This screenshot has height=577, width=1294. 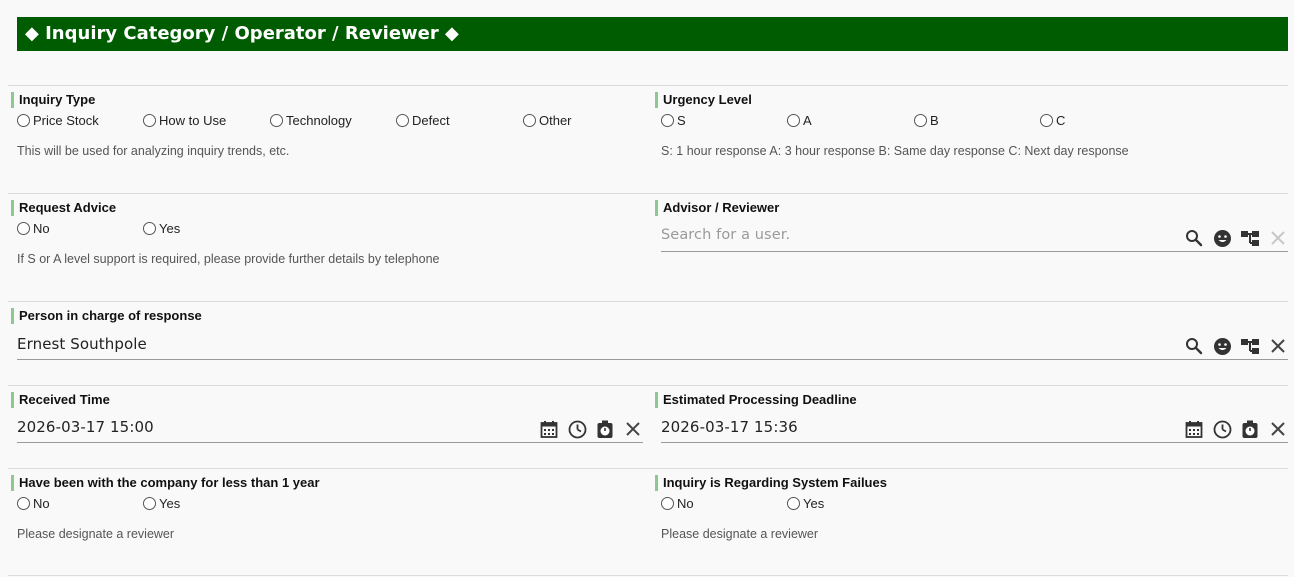 I want to click on urgency-level-label: Urgency Level, so click(x=703, y=100).